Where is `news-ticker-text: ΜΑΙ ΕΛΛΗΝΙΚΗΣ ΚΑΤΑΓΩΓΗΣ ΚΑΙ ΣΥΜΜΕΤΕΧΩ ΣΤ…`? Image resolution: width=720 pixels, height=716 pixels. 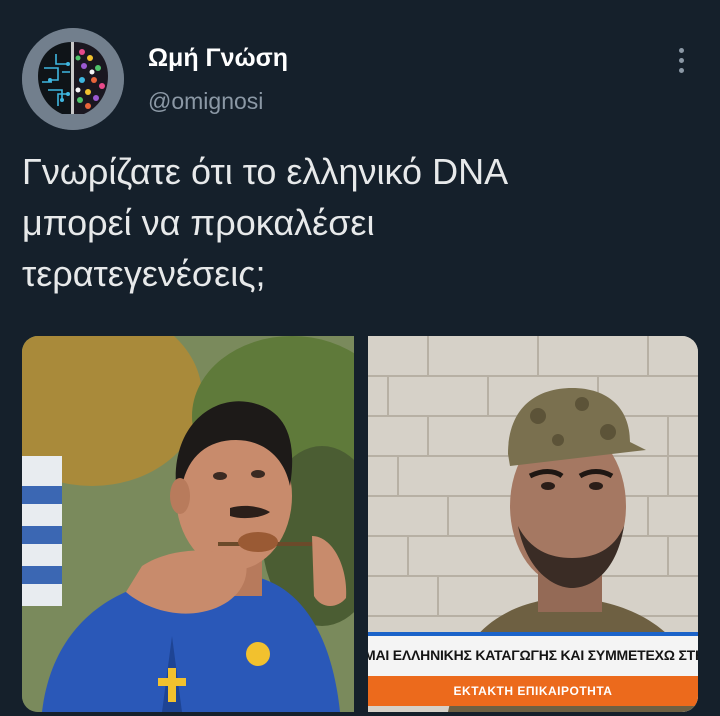 news-ticker-text: ΜΑΙ ΕΛΛΗΝΙΚΗΣ ΚΑΤΑΓΩΓΗΣ ΚΑΙ ΣΥΜΜΕΤΕΧΩ ΣΤ… is located at coordinates (533, 655).